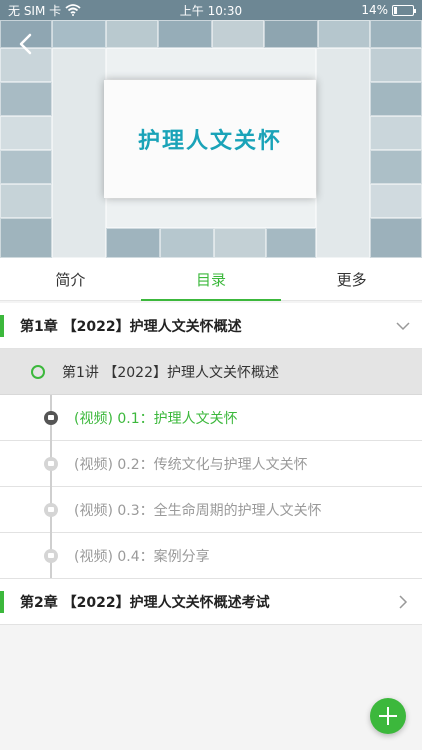  Describe the element at coordinates (73, 10) in the screenshot. I see `wifi-icon` at that location.